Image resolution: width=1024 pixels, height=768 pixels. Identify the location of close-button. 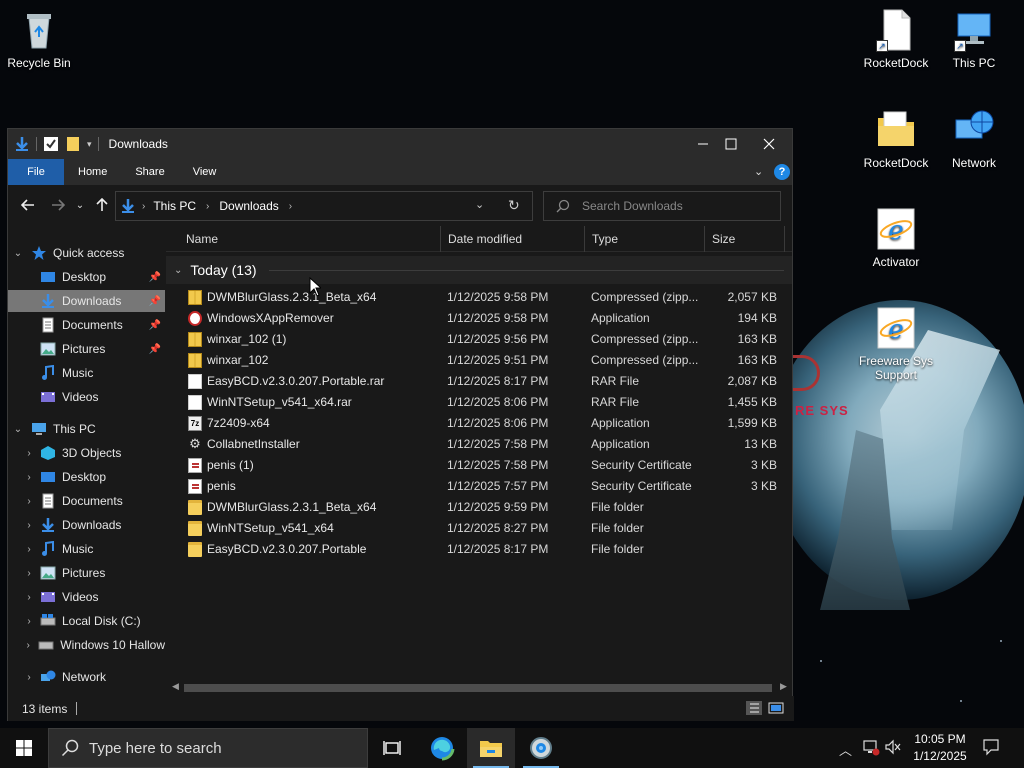
(769, 144).